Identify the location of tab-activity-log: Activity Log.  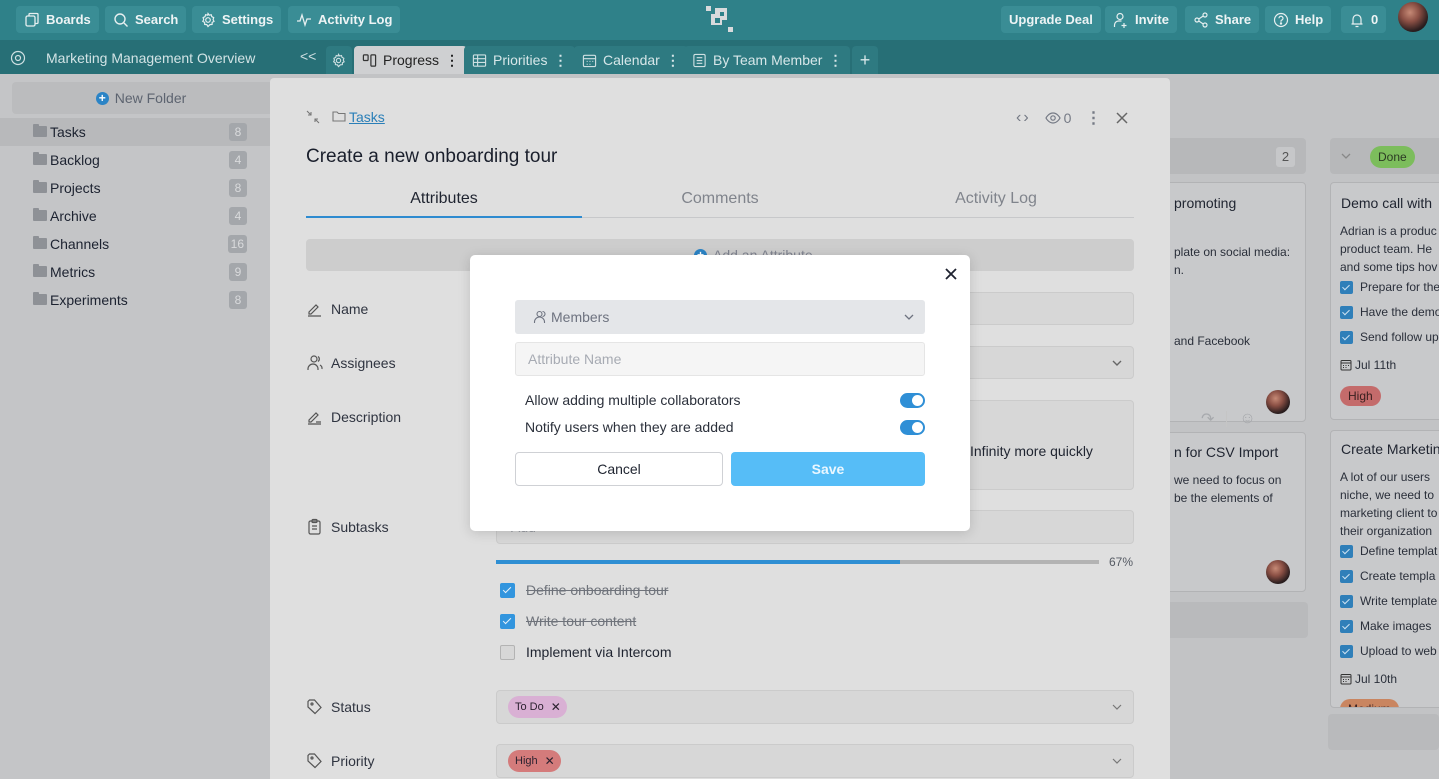
(996, 203).